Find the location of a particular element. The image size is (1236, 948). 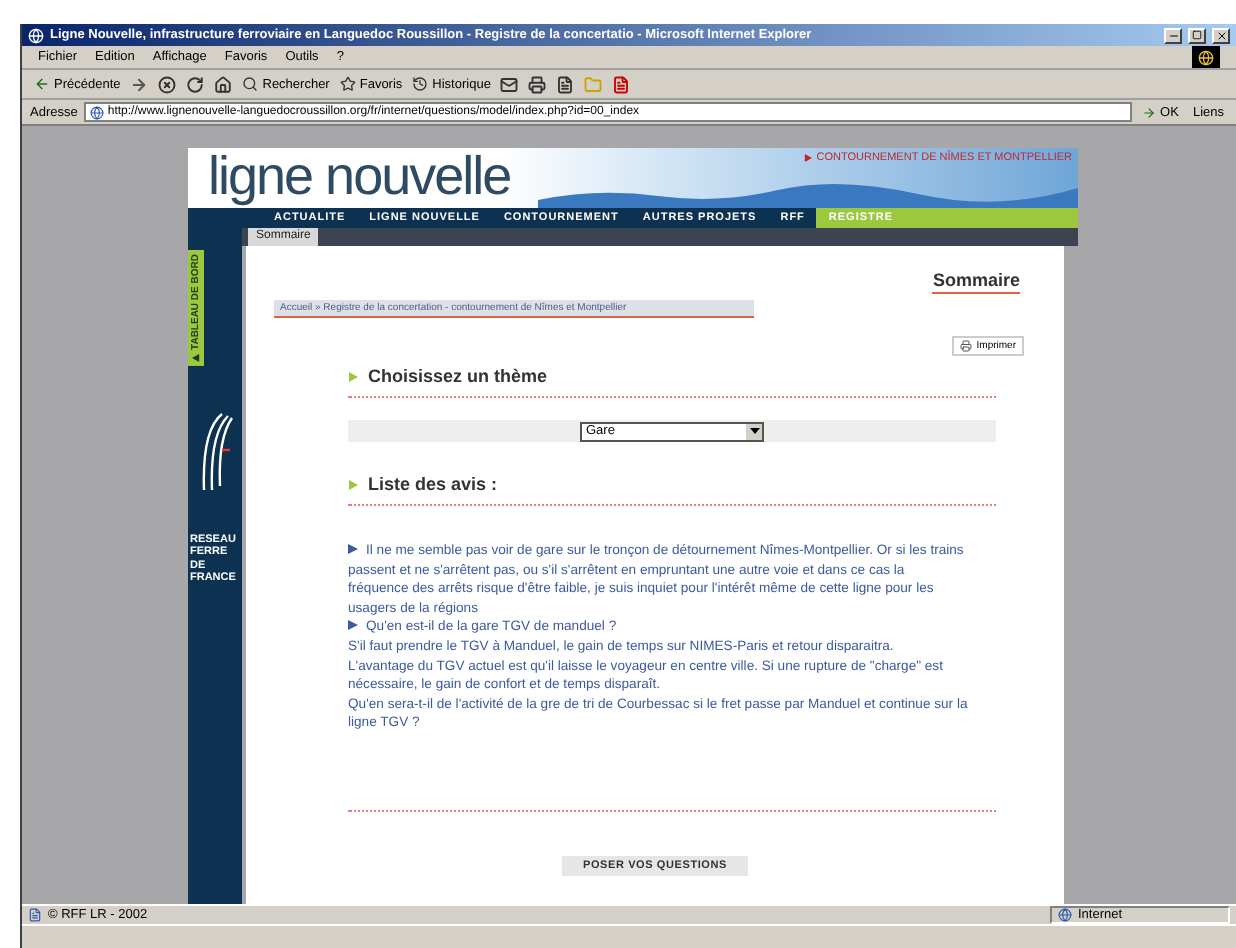

close-icon is located at coordinates (1221, 35).